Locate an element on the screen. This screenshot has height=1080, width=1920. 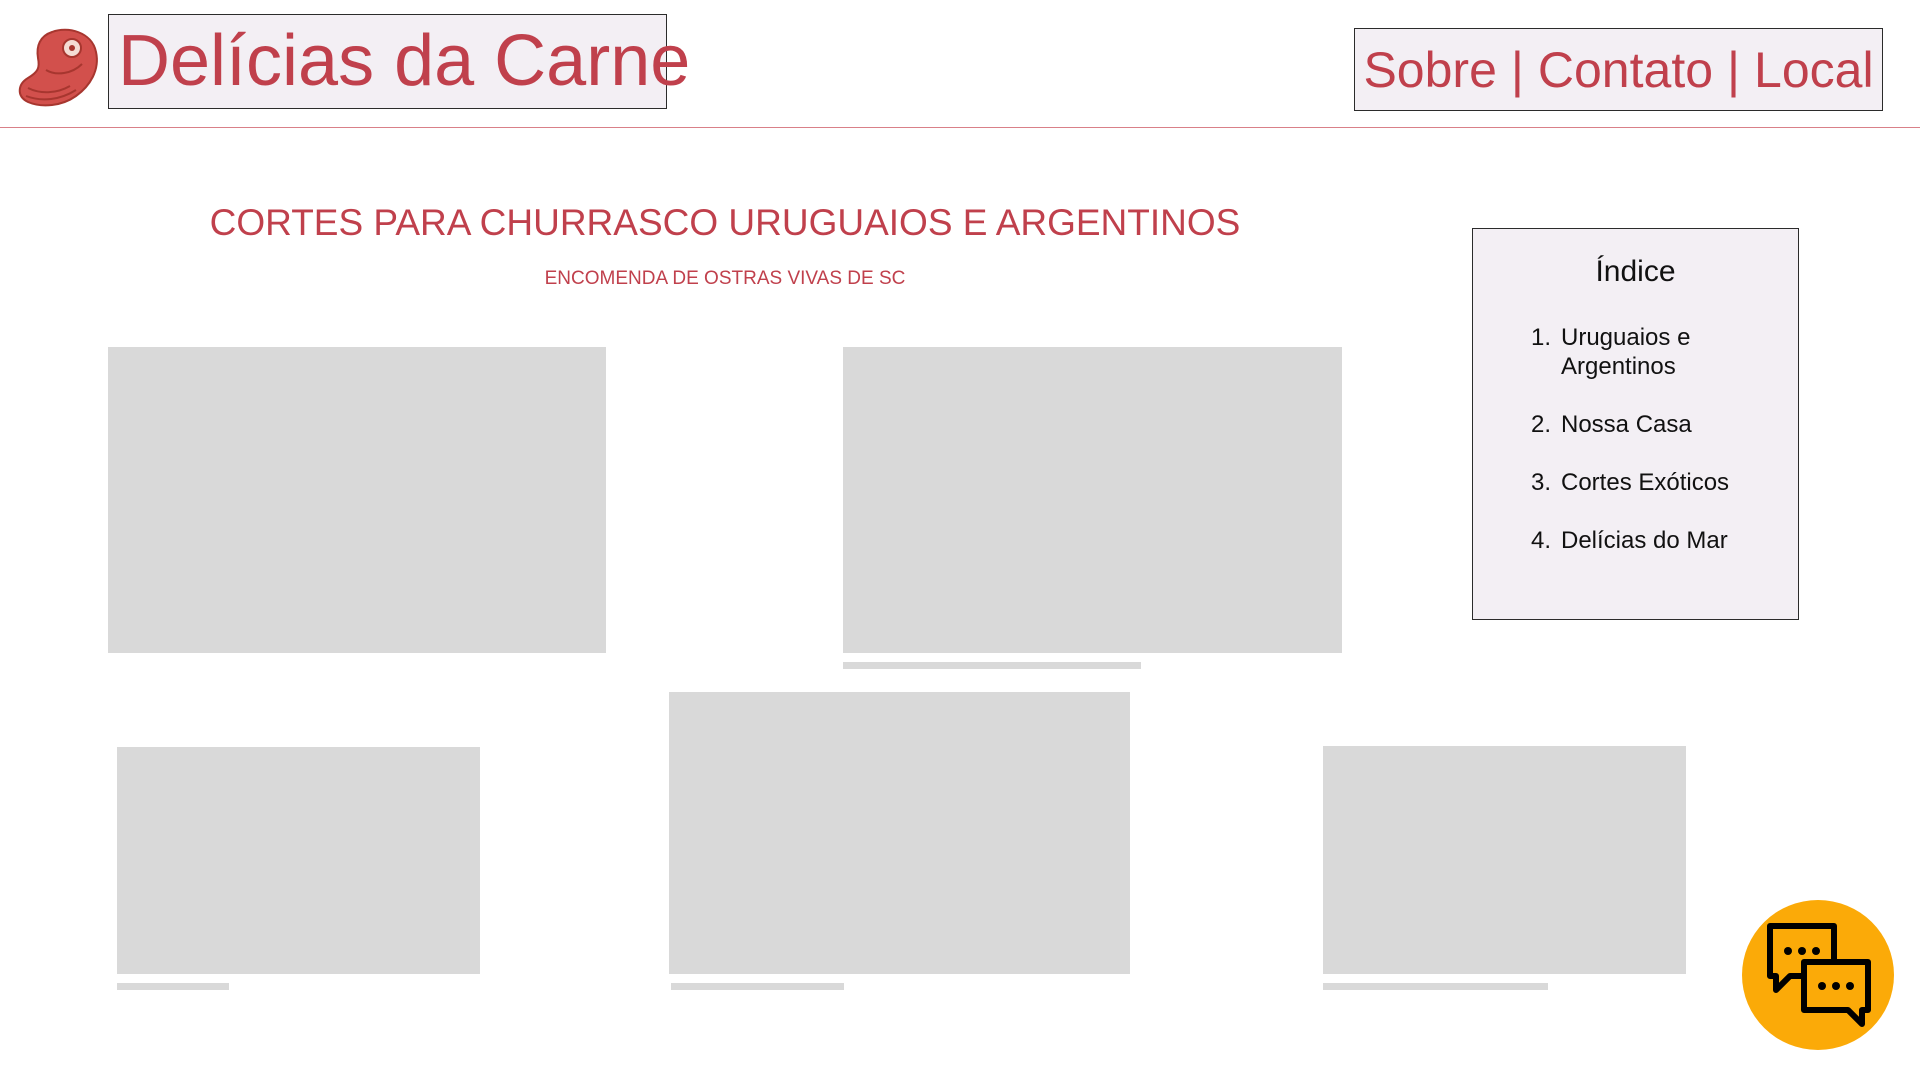
index-item-uruguaios-argentinos: 1. Uruguaios e Argentinos is located at coordinates (1661, 352).